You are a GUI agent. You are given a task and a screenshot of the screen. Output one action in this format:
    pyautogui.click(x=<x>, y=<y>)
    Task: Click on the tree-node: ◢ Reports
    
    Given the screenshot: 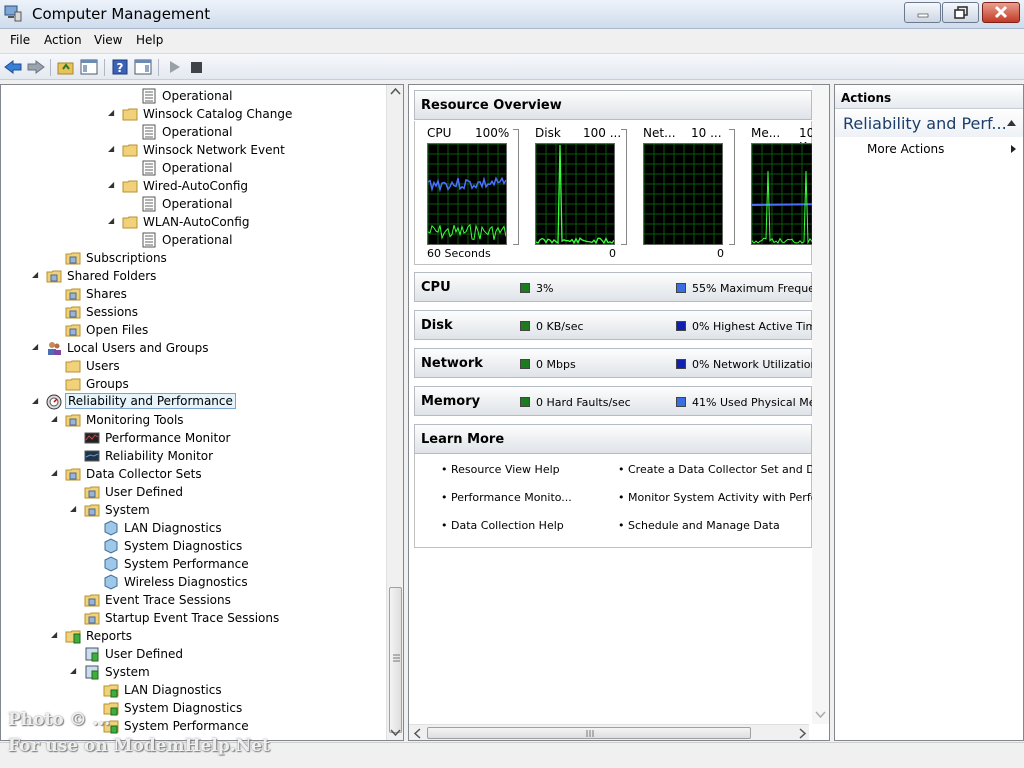 What is the action you would take?
    pyautogui.click(x=221, y=636)
    